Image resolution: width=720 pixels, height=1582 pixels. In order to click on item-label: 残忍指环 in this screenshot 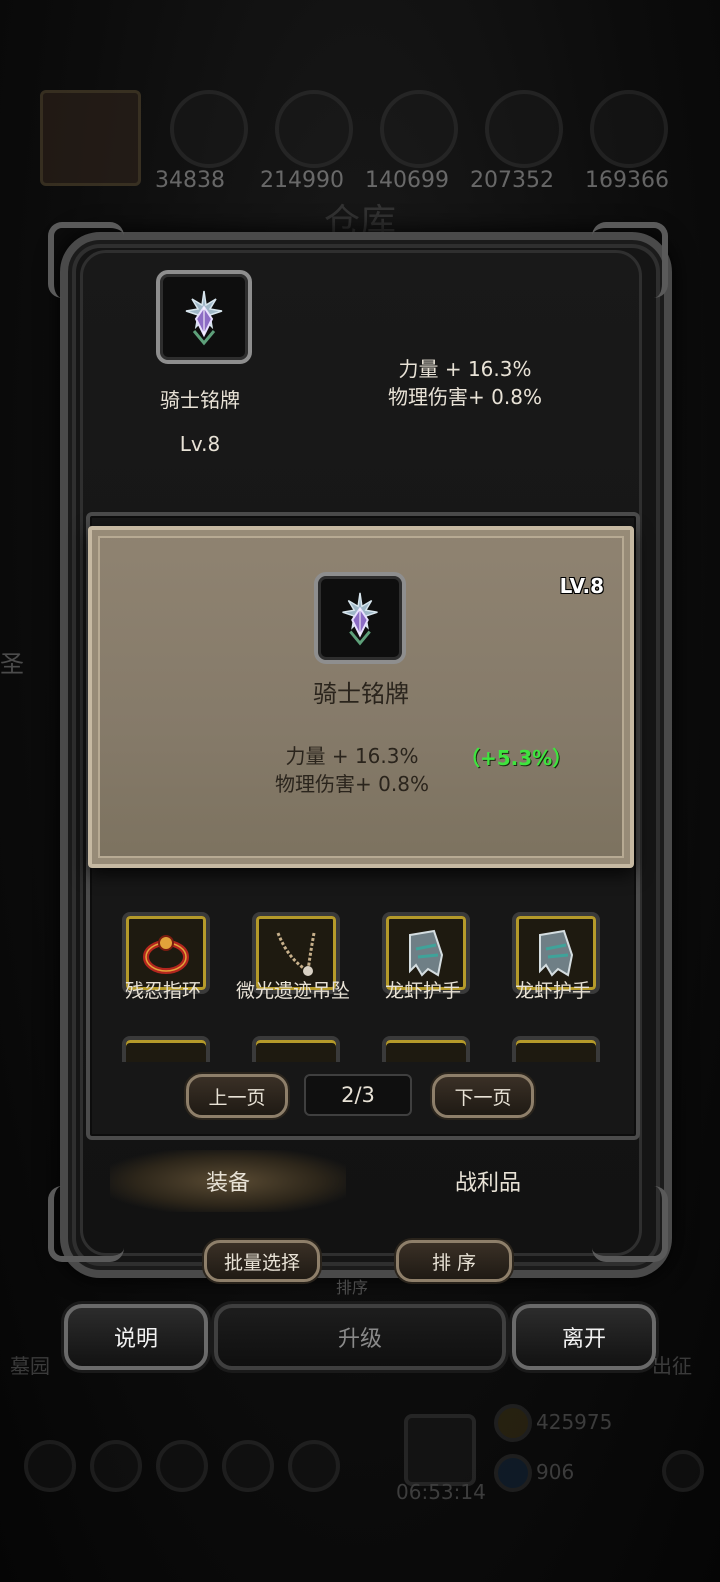, I will do `click(162, 991)`.